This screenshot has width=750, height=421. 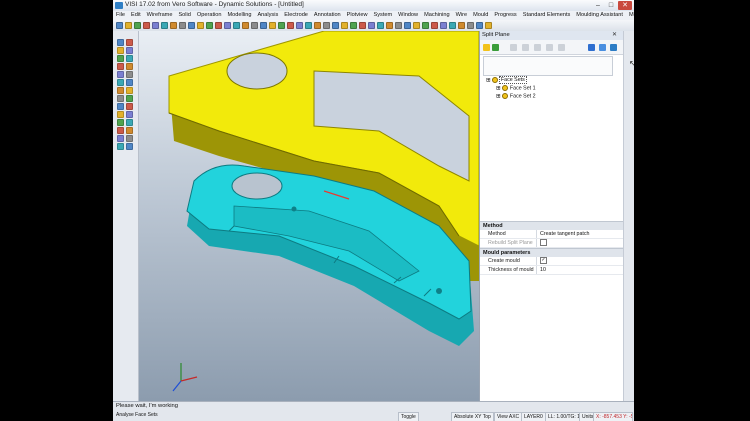 What do you see at coordinates (472, 416) in the screenshot?
I see `status-cell: Absolute XY Top` at bounding box center [472, 416].